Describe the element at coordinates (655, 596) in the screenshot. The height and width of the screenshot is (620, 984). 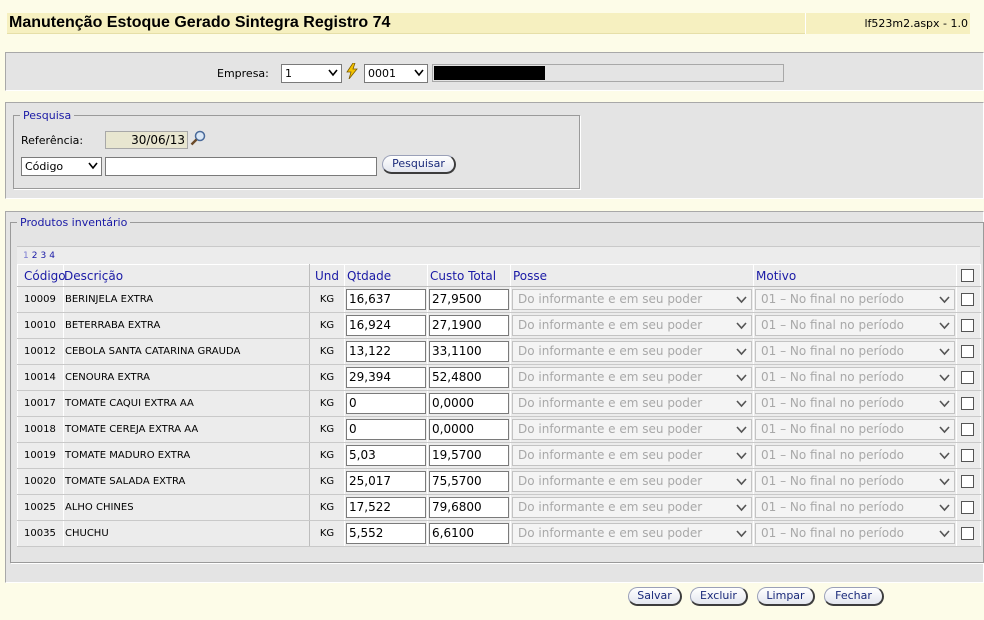
I see `salvar-button: Salvar` at that location.